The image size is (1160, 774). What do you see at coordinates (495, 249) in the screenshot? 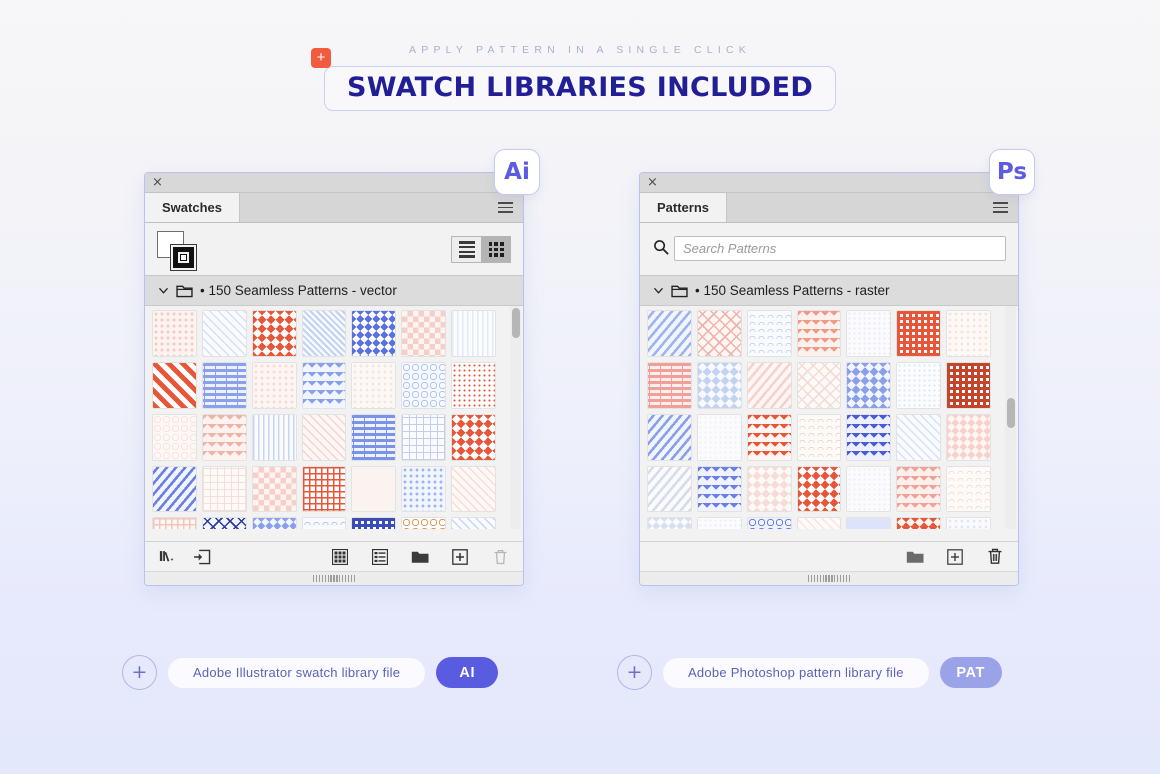
I see `grid-view-icon` at bounding box center [495, 249].